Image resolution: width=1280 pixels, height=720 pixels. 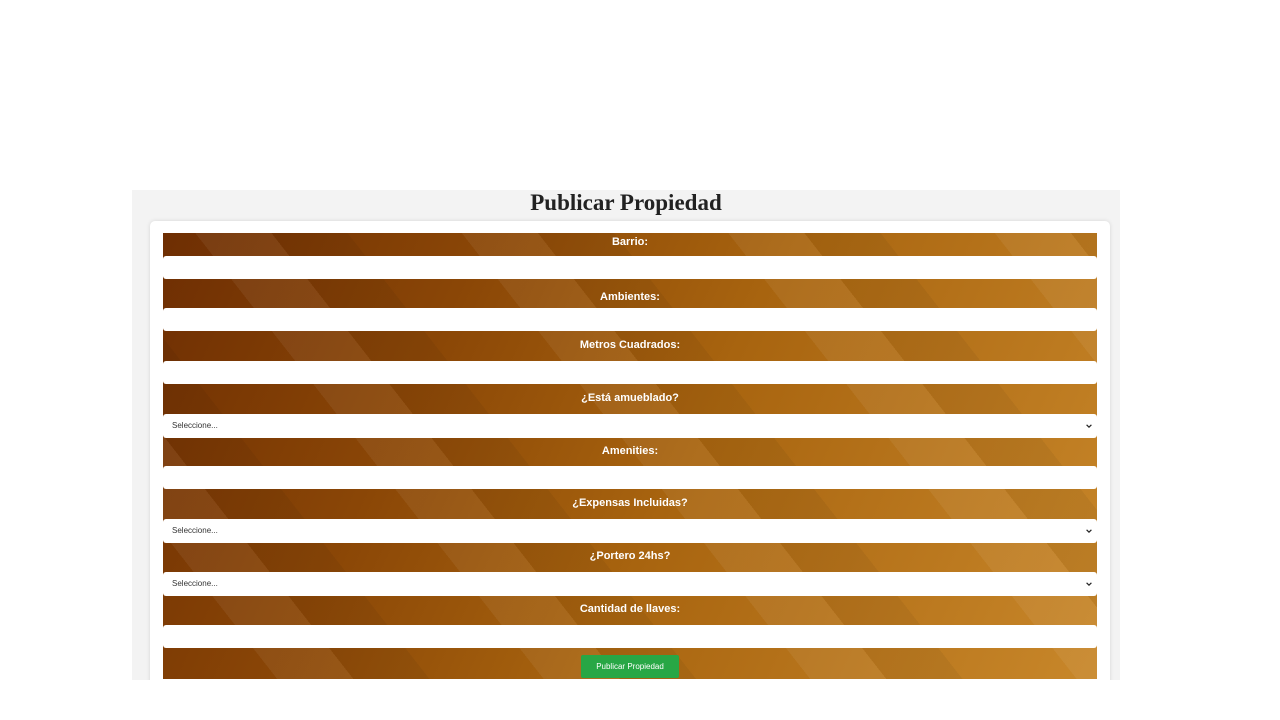 I want to click on amueblado-label: ¿Está amueblado?, so click(x=630, y=398).